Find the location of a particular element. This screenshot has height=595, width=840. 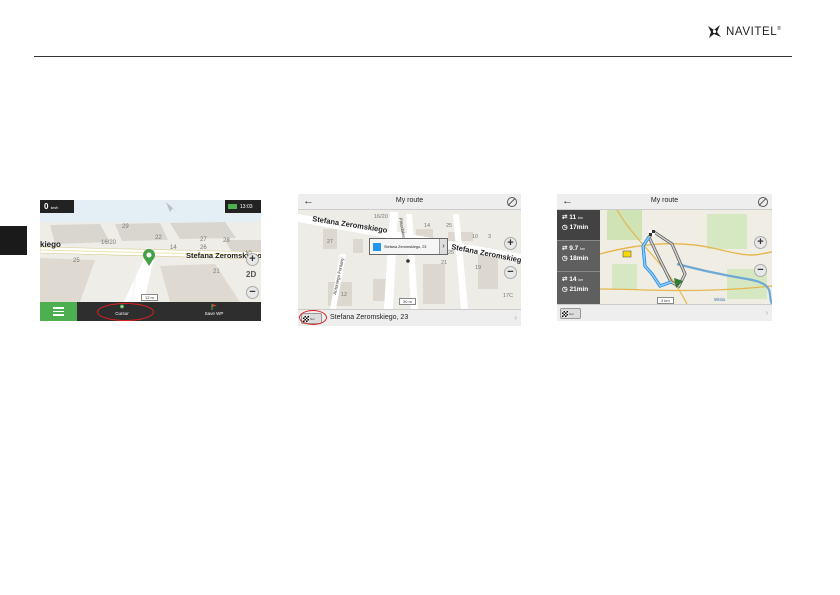

view-2d-button: 2D is located at coordinates (251, 274).